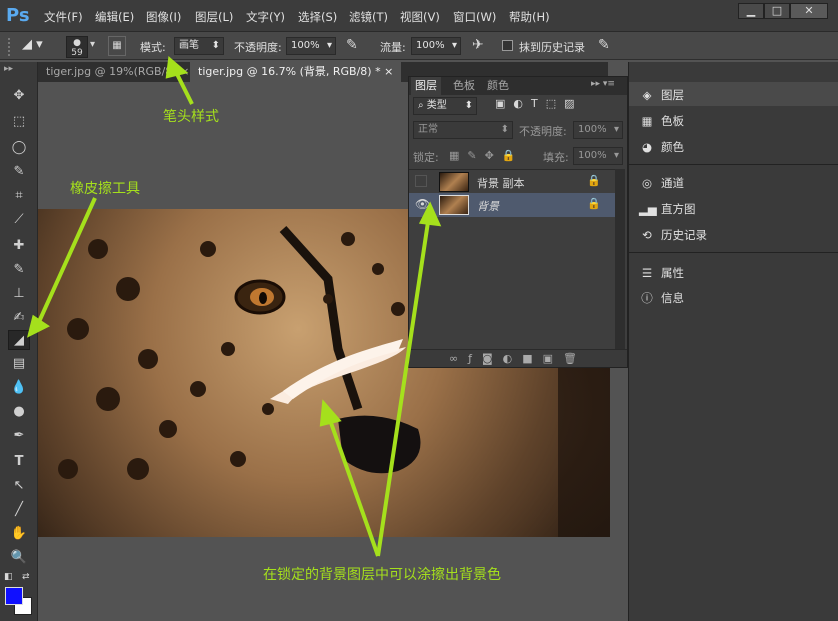 This screenshot has width=838, height=621. Describe the element at coordinates (661, 95) in the screenshot. I see `panel-layers: ◈ 图层` at that location.